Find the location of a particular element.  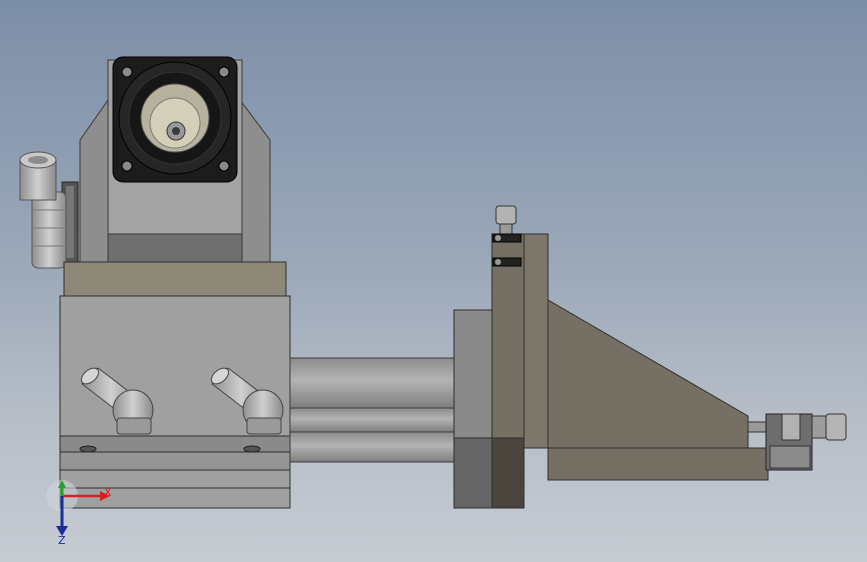

z-axis-label: Z is located at coordinates (62, 540).